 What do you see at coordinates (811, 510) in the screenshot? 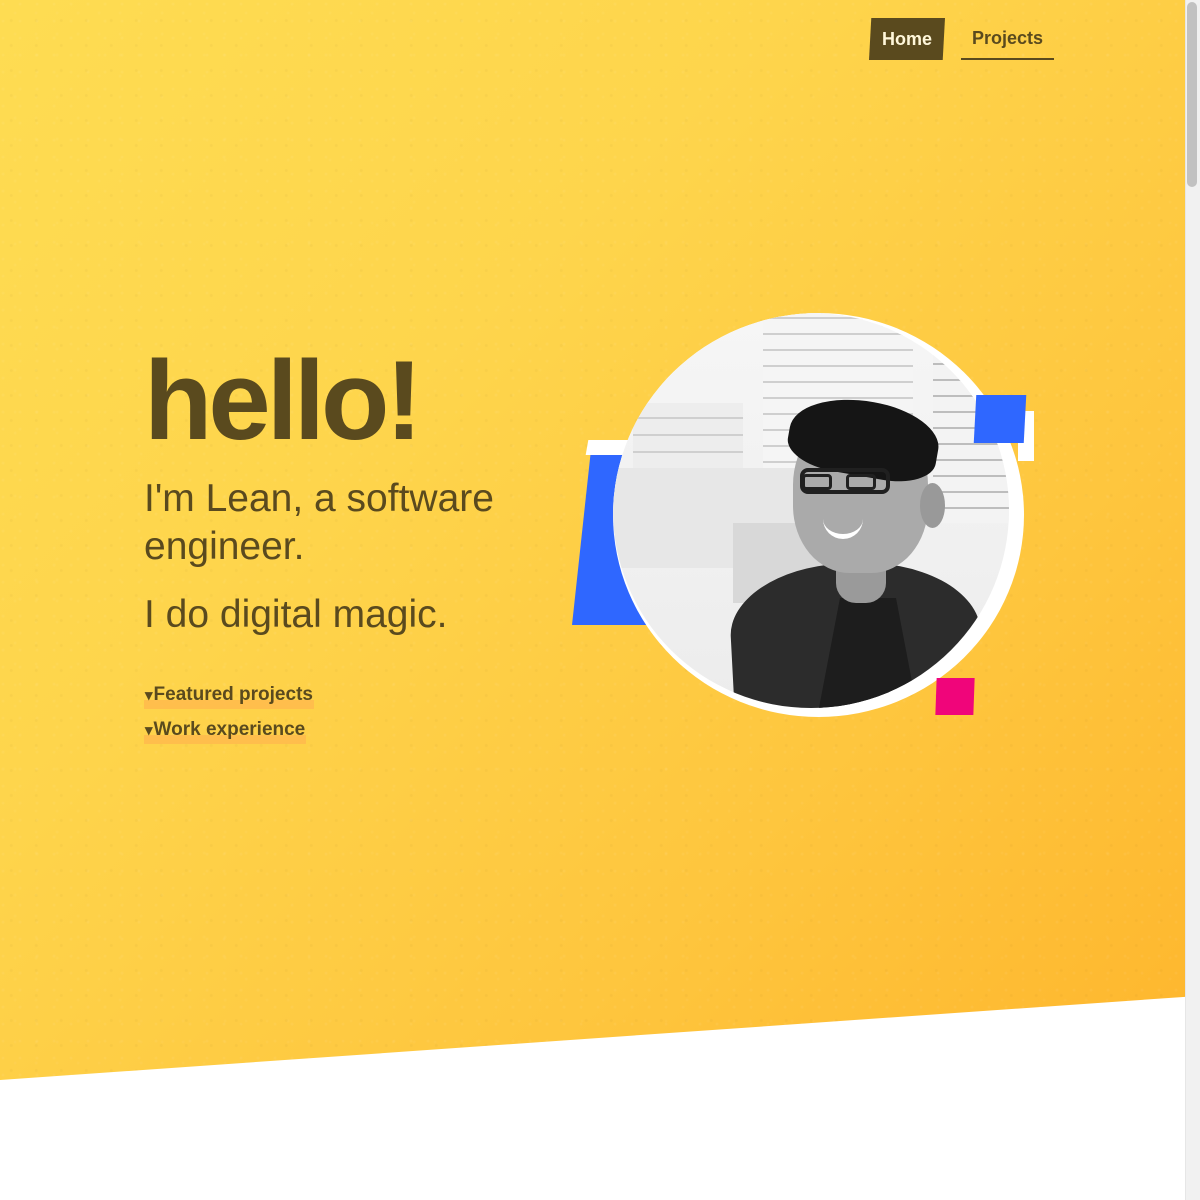
I see `portrait-photo` at bounding box center [811, 510].